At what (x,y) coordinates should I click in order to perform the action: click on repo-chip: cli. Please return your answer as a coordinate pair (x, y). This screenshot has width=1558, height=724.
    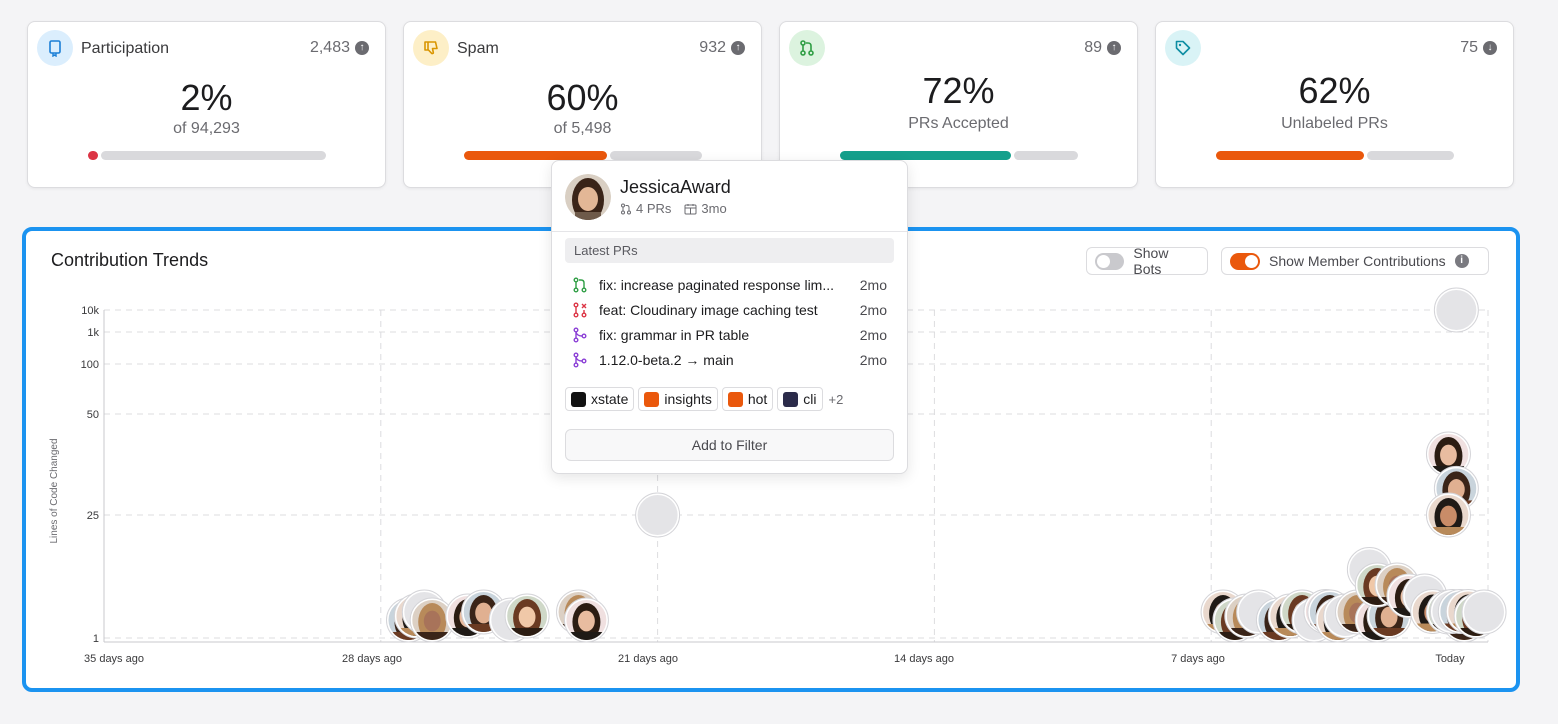
    Looking at the image, I should click on (800, 399).